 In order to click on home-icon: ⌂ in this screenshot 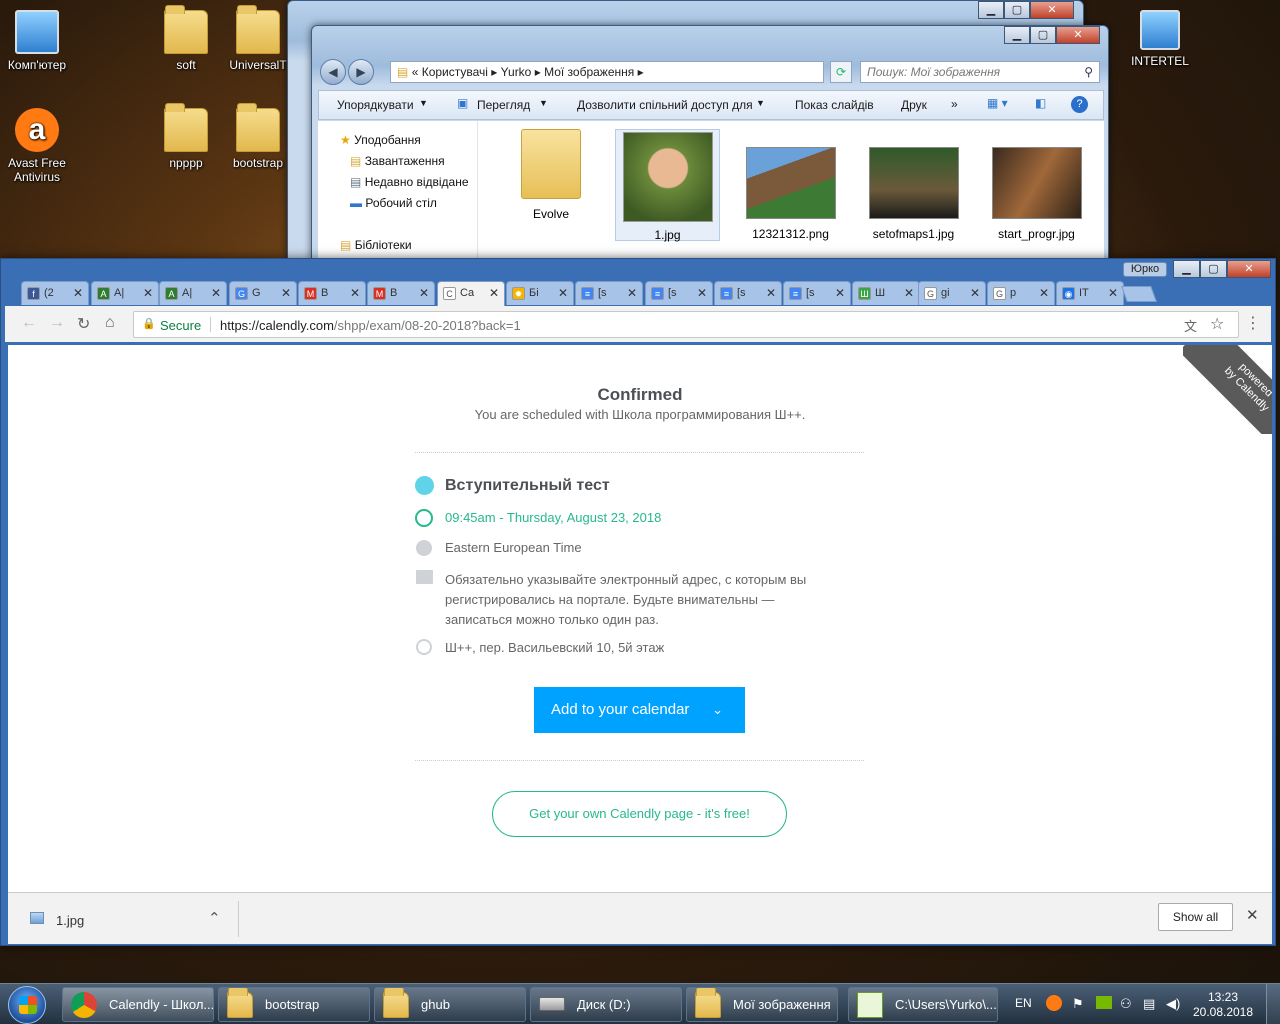, I will do `click(110, 323)`.